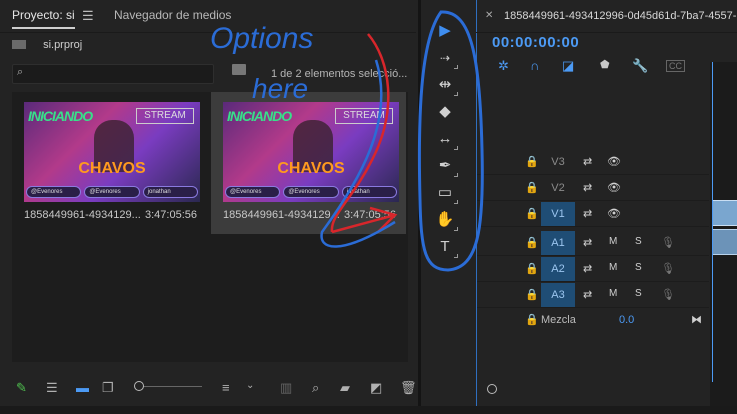 This screenshot has height=414, width=737. What do you see at coordinates (446, 58) in the screenshot?
I see `track-select-tool-icon: ⇢` at bounding box center [446, 58].